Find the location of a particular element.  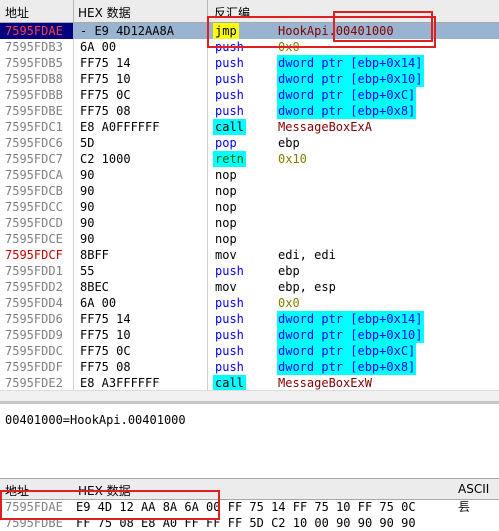

disasm-row: 7595FDCE 90 nop is located at coordinates (249, 239).